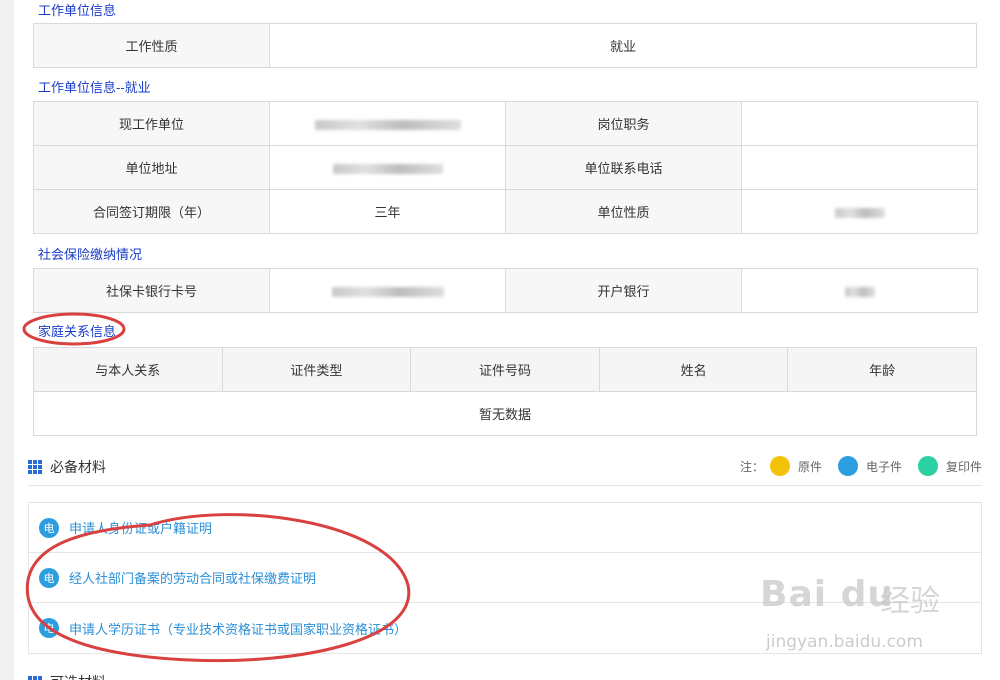 This screenshot has width=1000, height=680. I want to click on legend-electronic: 电子件, so click(883, 466).